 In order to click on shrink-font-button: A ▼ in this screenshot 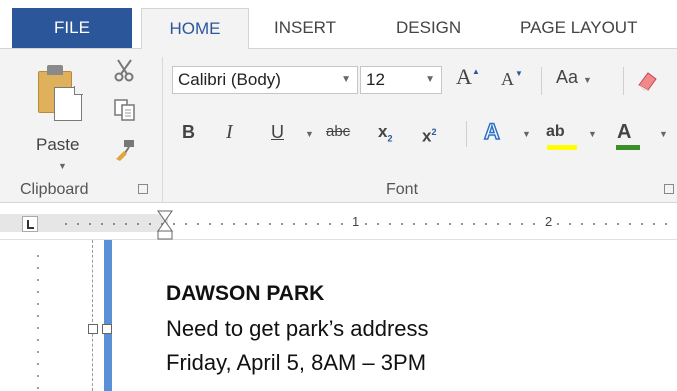, I will do `click(512, 79)`.